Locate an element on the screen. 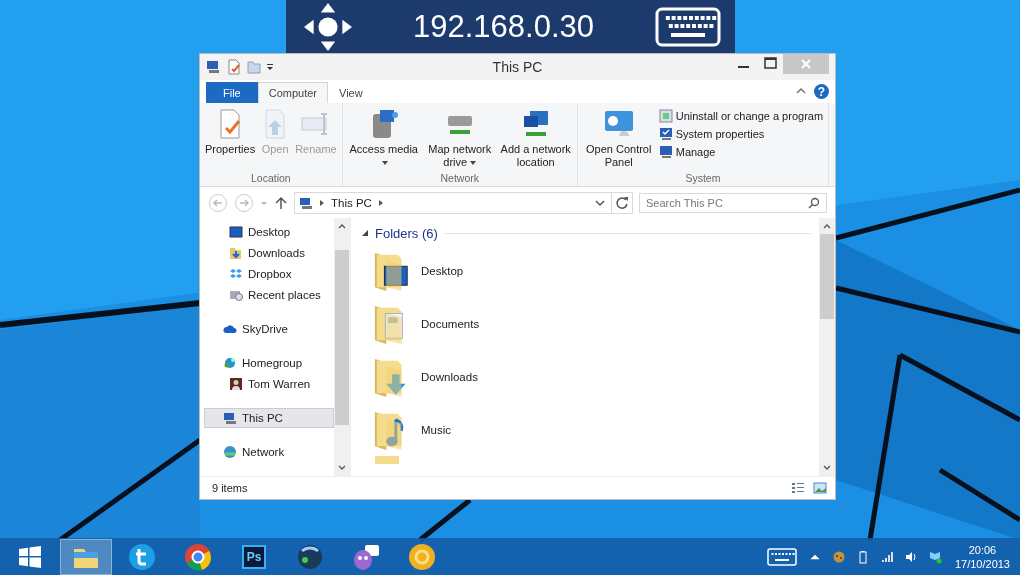 The width and height of the screenshot is (1020, 575). ribbon-button: Add a network location is located at coordinates (535, 138).